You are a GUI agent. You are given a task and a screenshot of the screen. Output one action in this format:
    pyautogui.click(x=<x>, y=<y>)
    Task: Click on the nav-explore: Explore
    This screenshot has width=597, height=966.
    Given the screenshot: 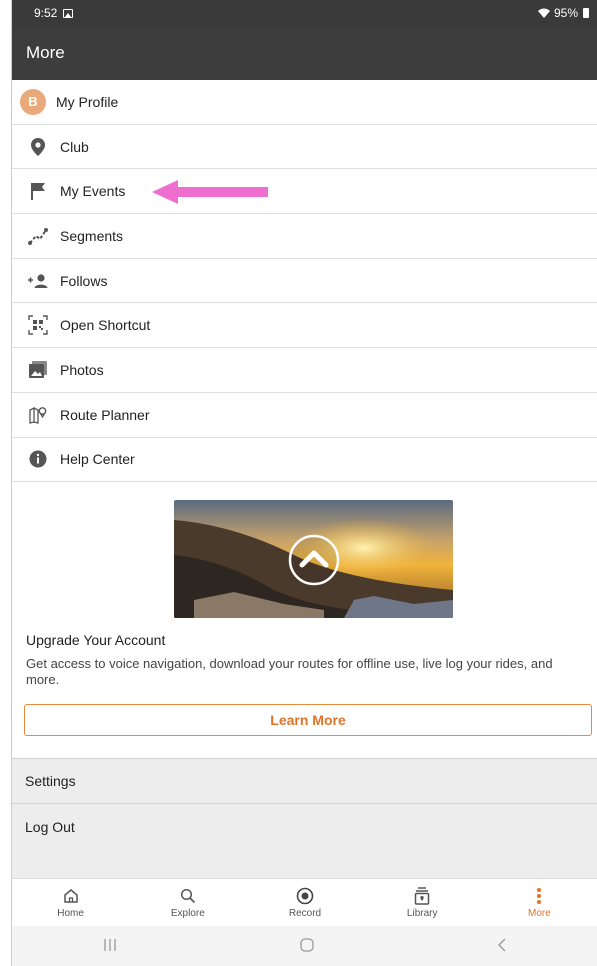 What is the action you would take?
    pyautogui.click(x=187, y=902)
    